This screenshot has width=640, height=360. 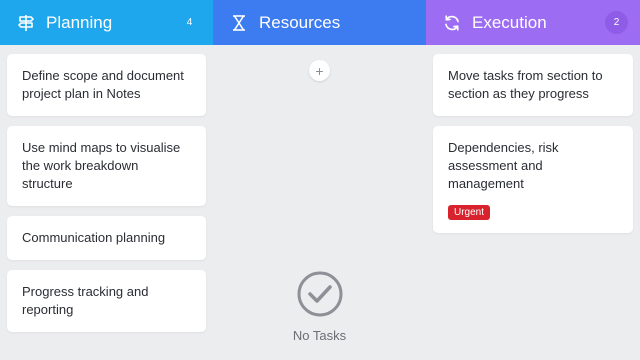 I want to click on column-header-planning: Planning 4, so click(x=106, y=22).